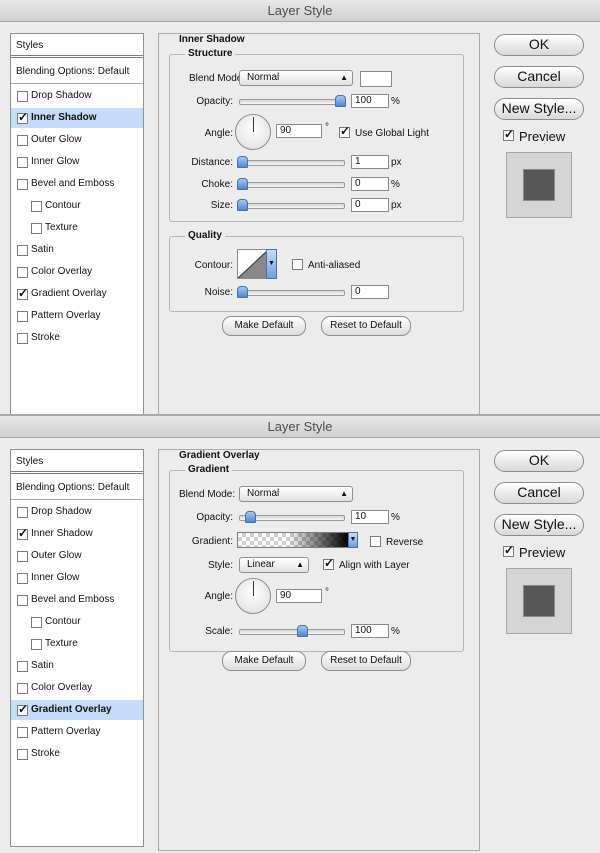 The width and height of the screenshot is (600, 853). What do you see at coordinates (370, 292) in the screenshot?
I see `noise-field: 0` at bounding box center [370, 292].